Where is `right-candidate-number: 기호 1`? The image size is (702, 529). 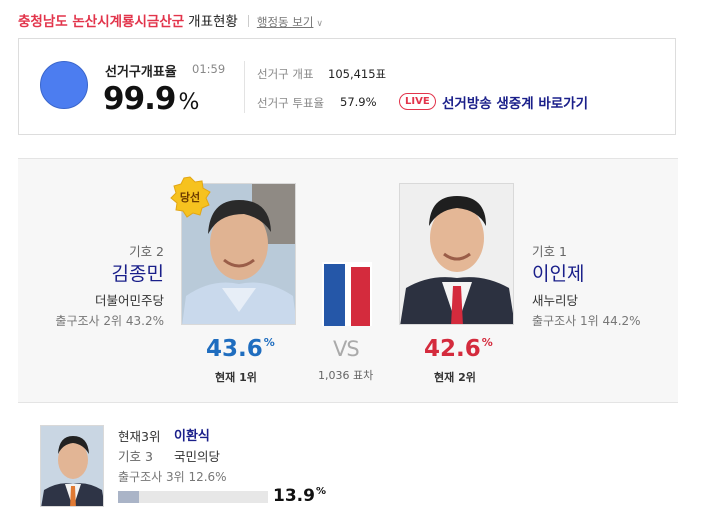 right-candidate-number: 기호 1 is located at coordinates (549, 251).